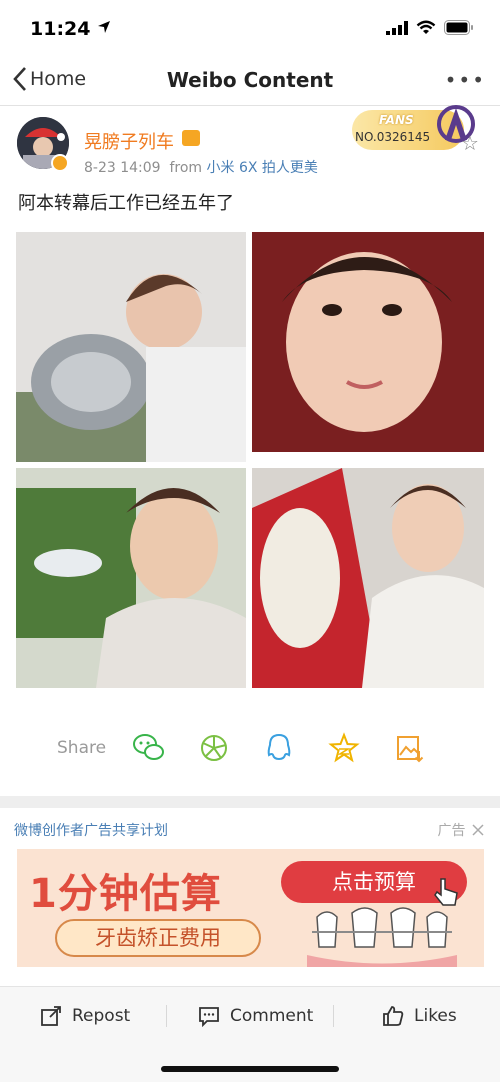 Image resolution: width=500 pixels, height=1082 pixels. I want to click on fans-badge: FANS NO.0326145, so click(413, 127).